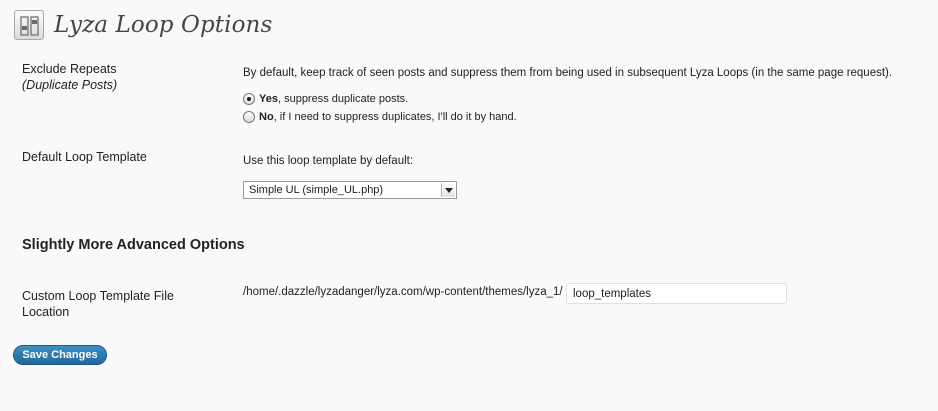 The width and height of the screenshot is (938, 411). I want to click on settings-sliders-icon, so click(29, 25).